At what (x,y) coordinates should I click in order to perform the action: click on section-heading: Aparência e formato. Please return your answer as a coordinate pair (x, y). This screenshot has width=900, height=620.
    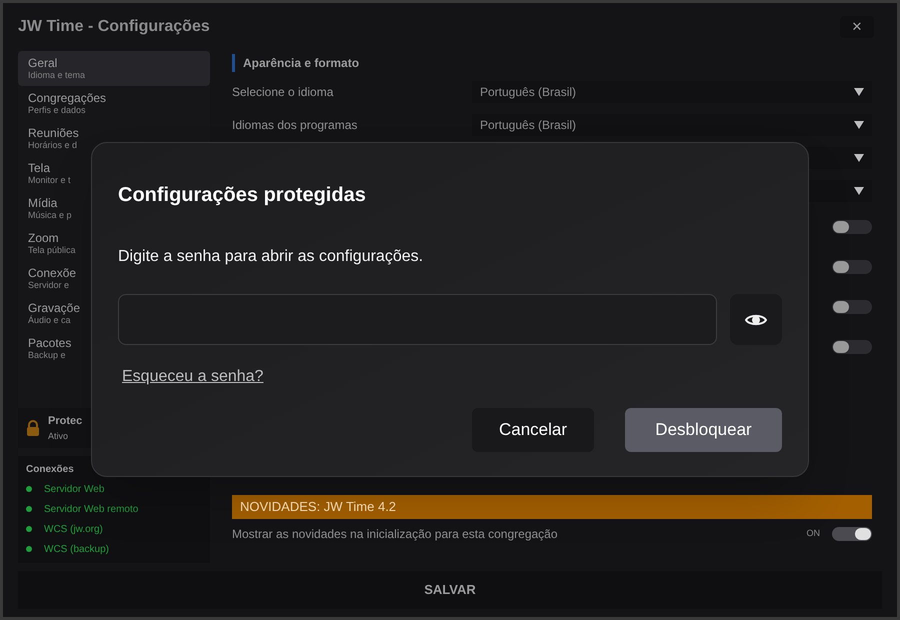
    Looking at the image, I should click on (301, 63).